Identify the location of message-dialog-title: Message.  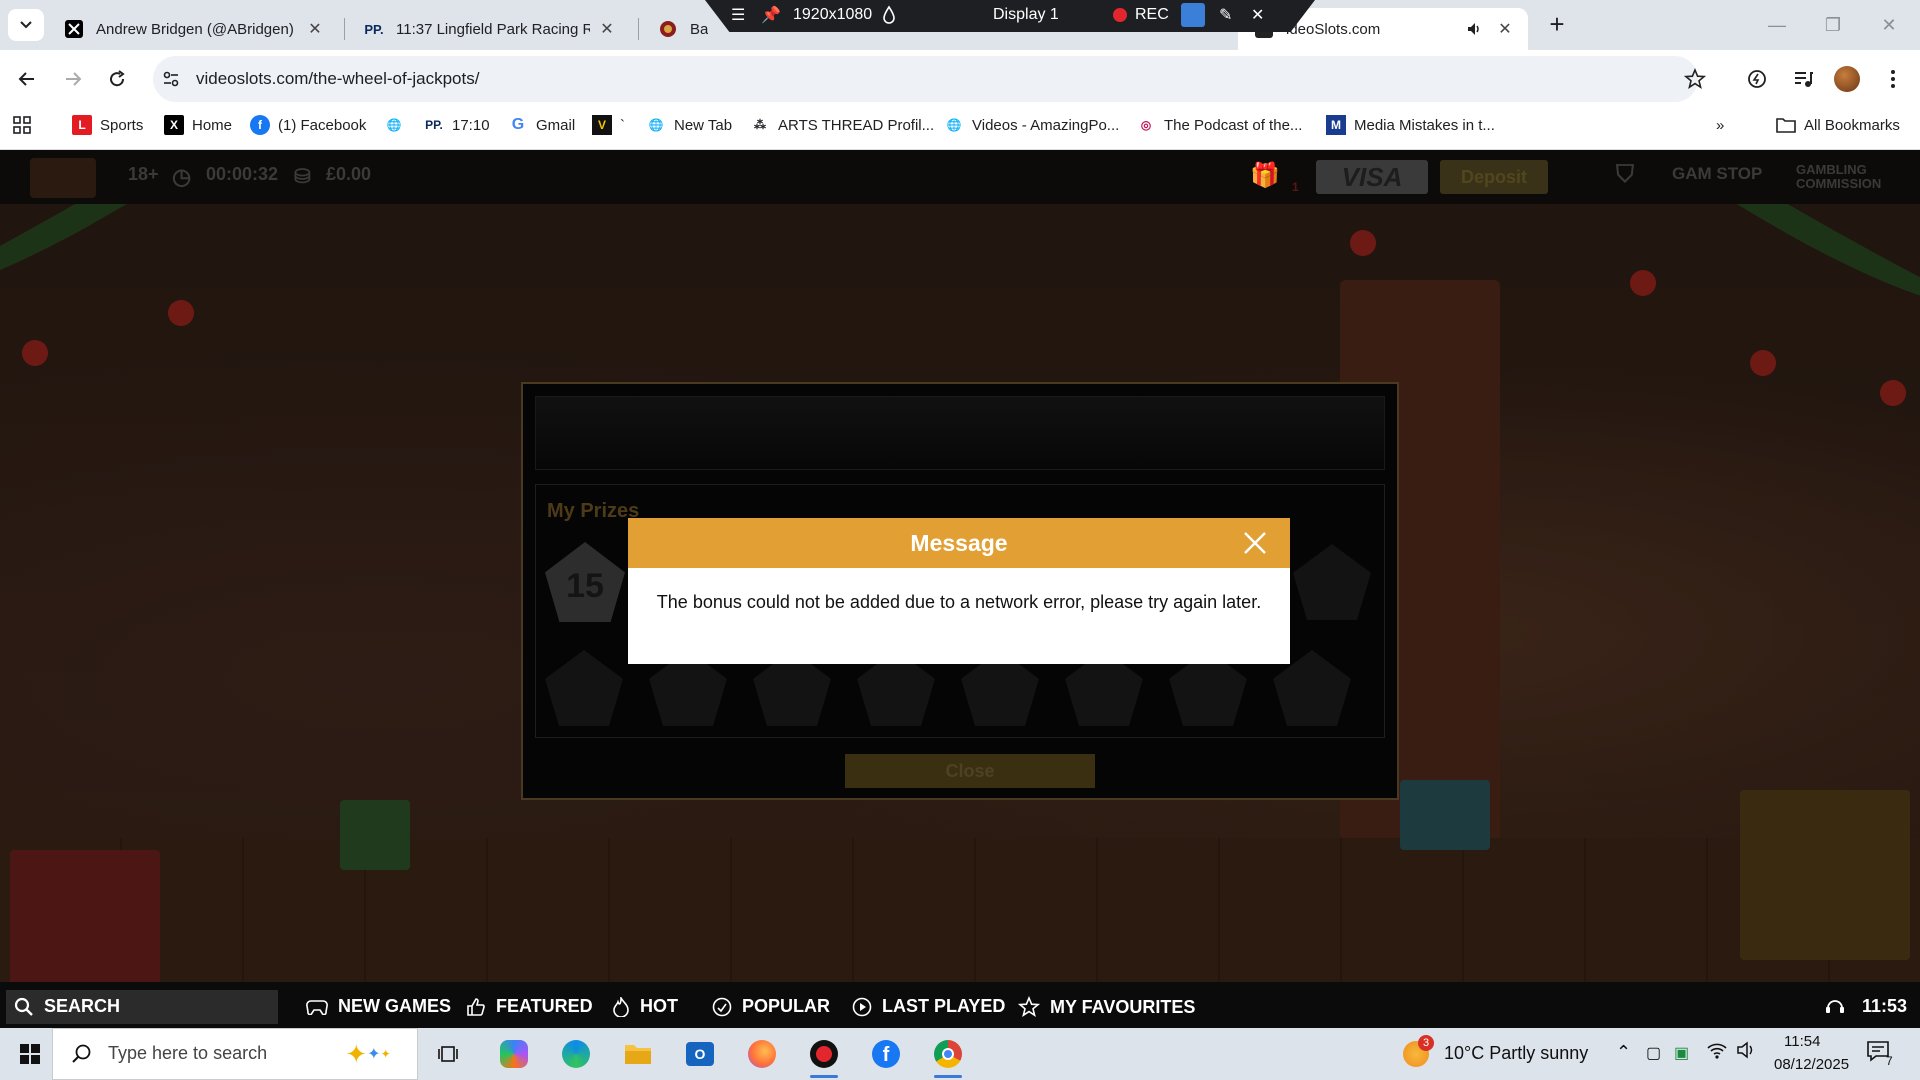
(959, 543).